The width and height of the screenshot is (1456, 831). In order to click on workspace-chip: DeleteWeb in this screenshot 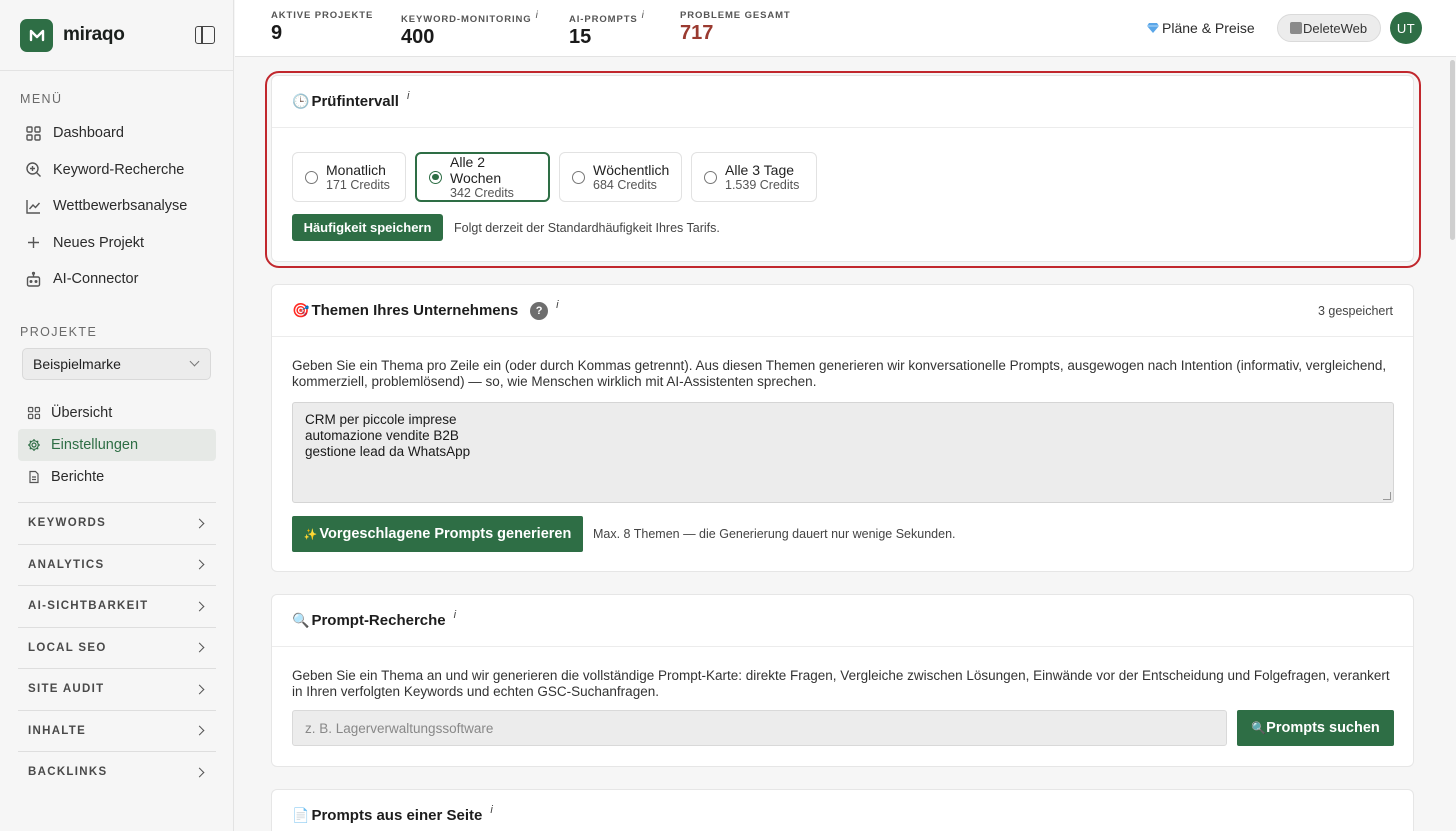, I will do `click(1329, 28)`.